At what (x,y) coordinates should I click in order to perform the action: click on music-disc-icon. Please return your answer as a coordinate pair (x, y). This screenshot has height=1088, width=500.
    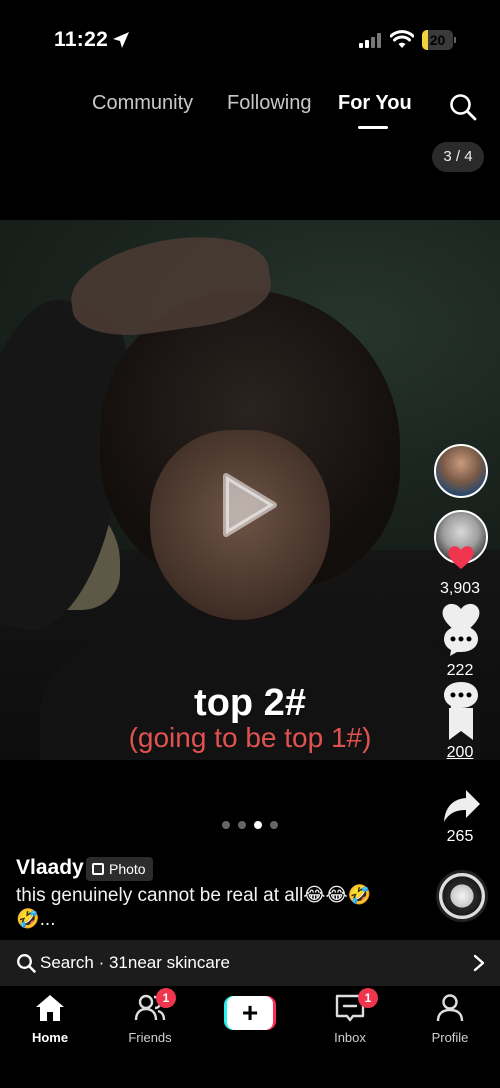
    Looking at the image, I should click on (462, 896).